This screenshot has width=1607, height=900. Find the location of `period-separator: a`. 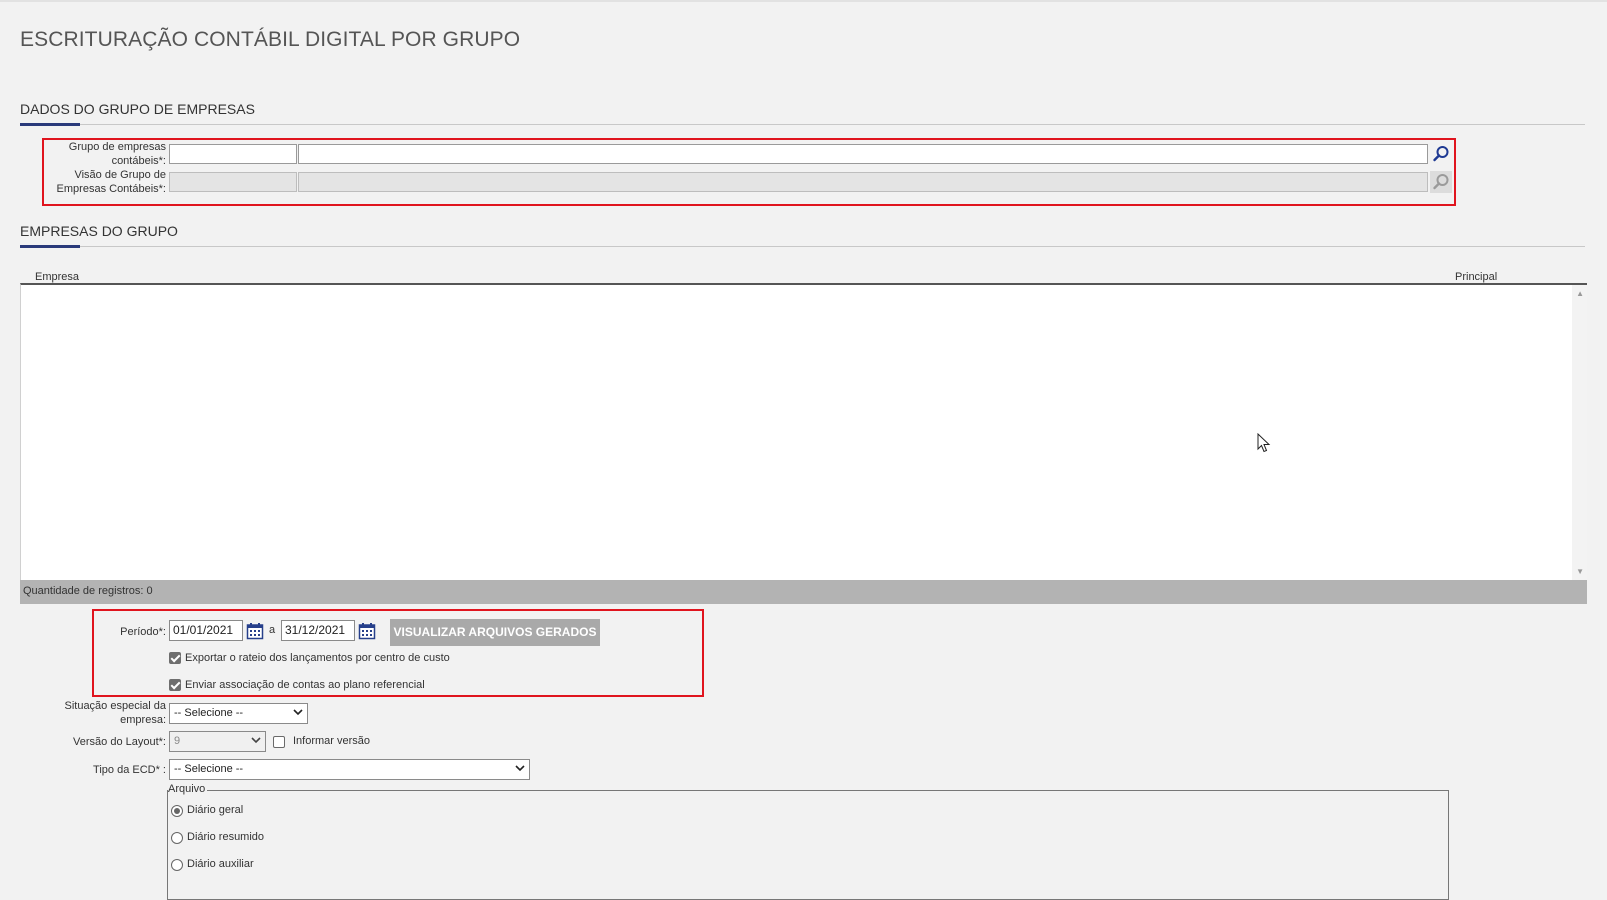

period-separator: a is located at coordinates (272, 630).